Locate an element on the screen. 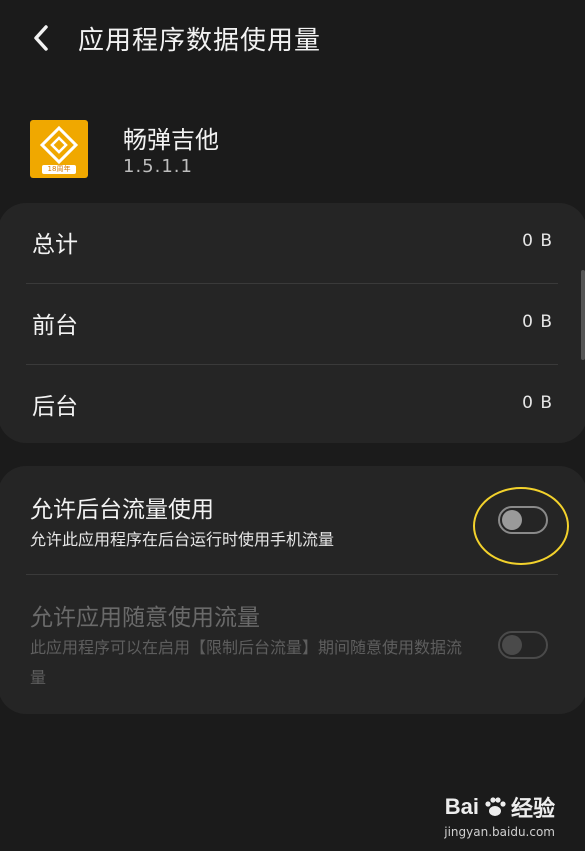 This screenshot has height=851, width=585. toggle-knob is located at coordinates (512, 645).